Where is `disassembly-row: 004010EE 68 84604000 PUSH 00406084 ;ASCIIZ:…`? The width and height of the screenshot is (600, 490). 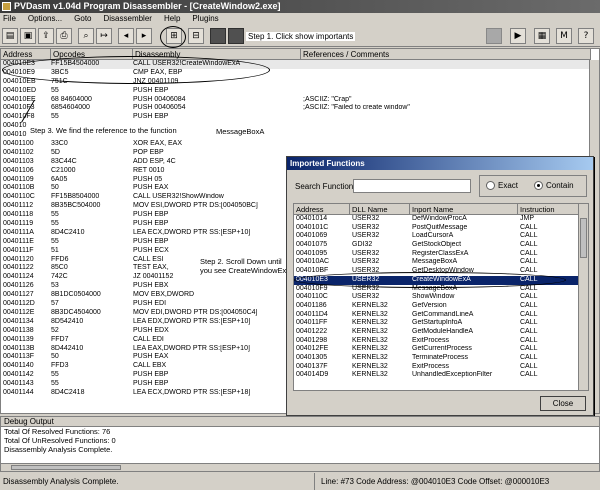 disassembly-row: 004010EE 68 84604000 PUSH 00406084 ;ASCIIZ:… is located at coordinates (300, 100).